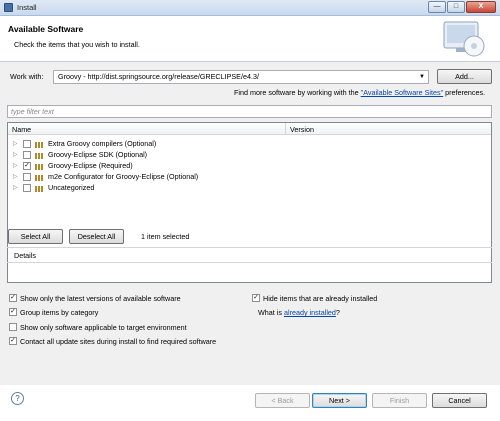 This screenshot has width=500, height=421. I want to click on help-icon: ?, so click(17, 398).